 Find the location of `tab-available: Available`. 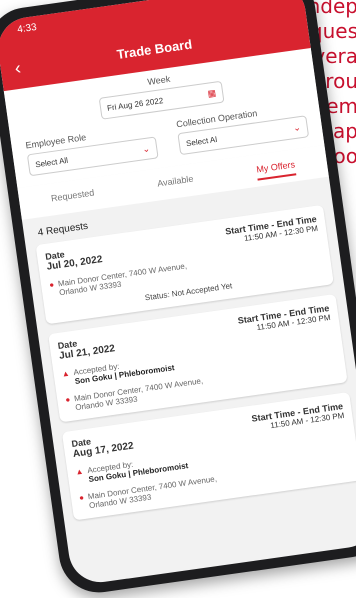

tab-available: Available is located at coordinates (176, 184).